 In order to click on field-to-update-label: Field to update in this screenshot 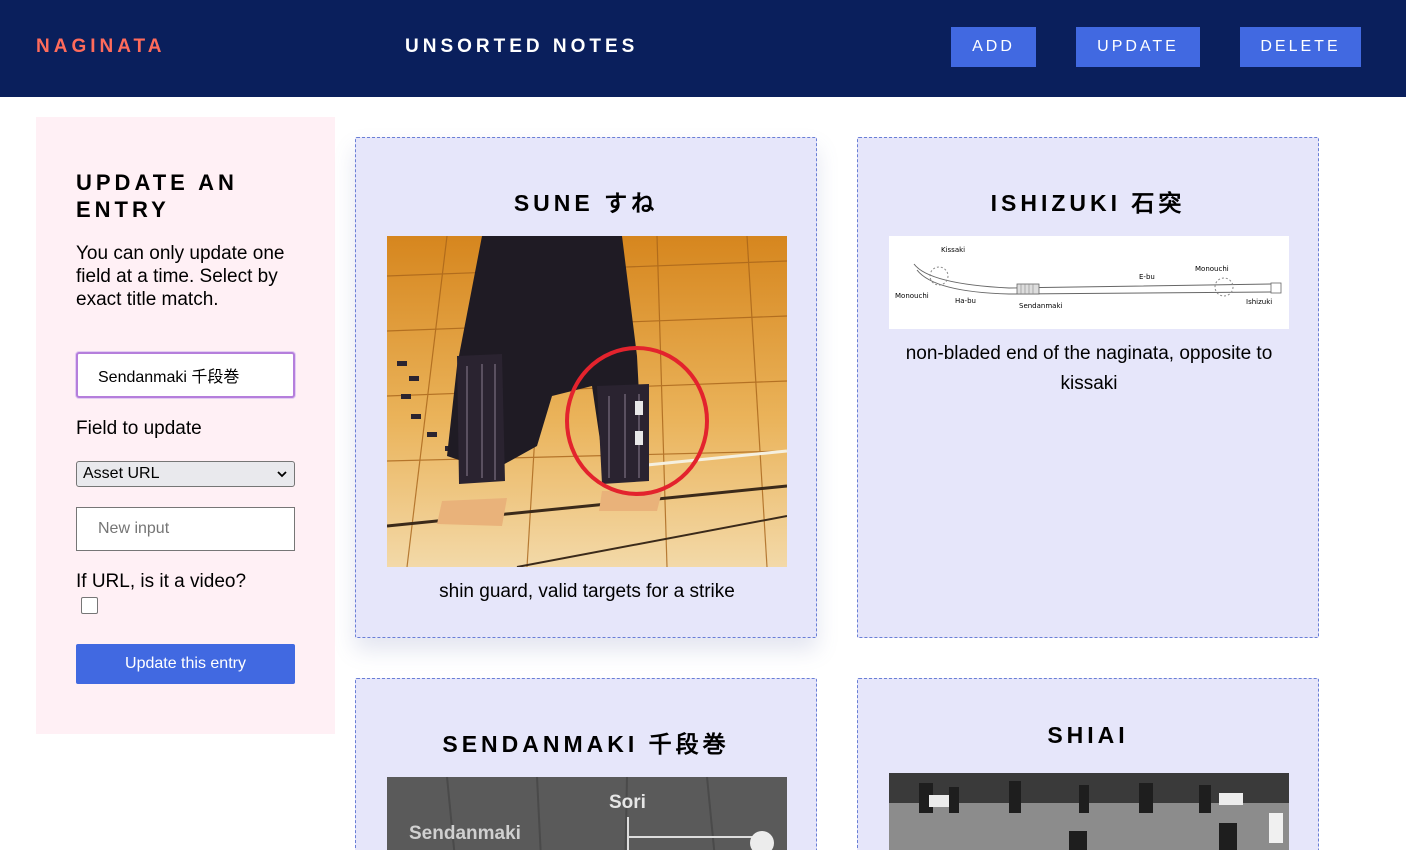, I will do `click(139, 428)`.